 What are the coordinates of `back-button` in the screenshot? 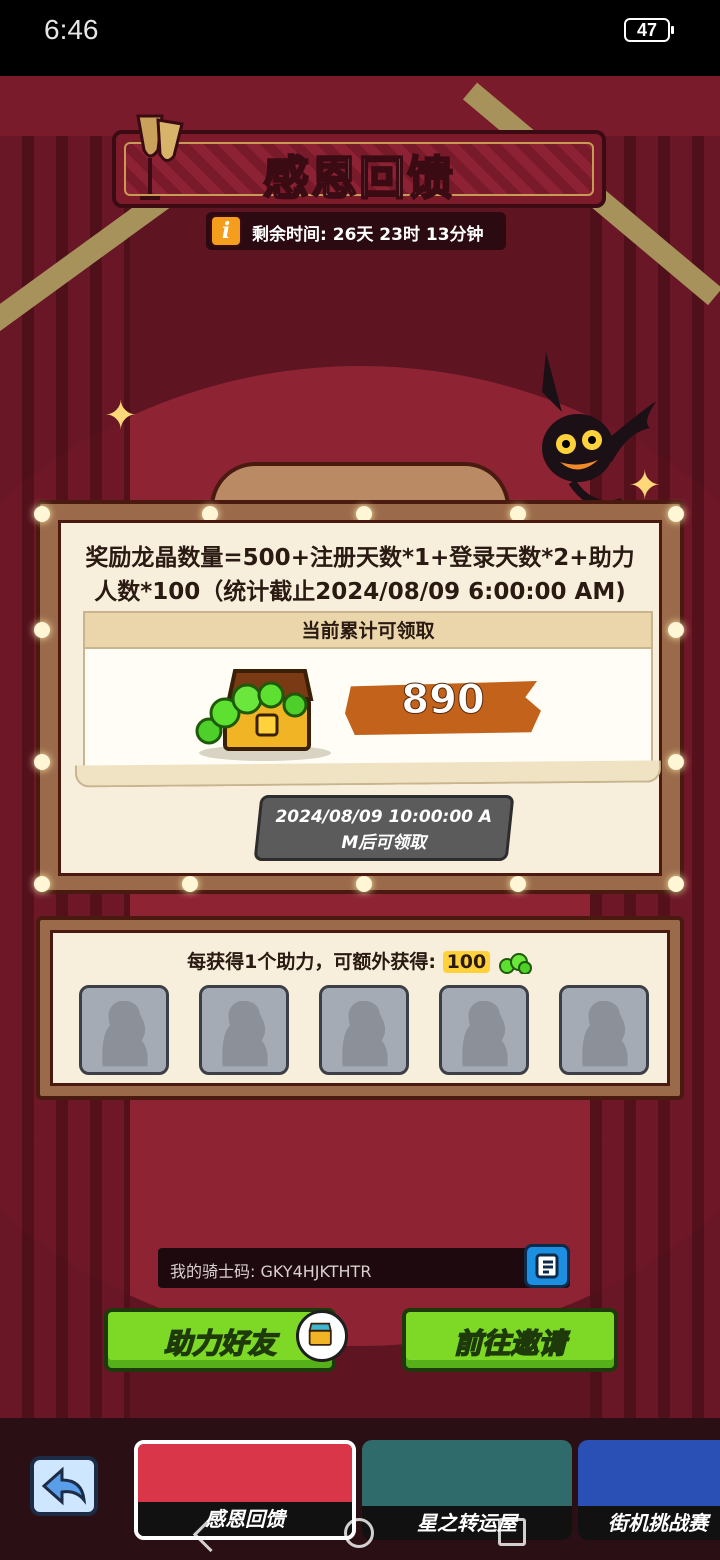 It's located at (64, 1486).